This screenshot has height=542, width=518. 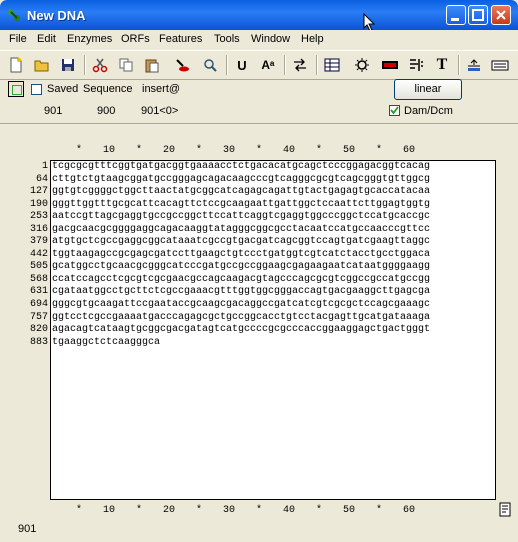 I want to click on translate-icon, so click(x=474, y=65).